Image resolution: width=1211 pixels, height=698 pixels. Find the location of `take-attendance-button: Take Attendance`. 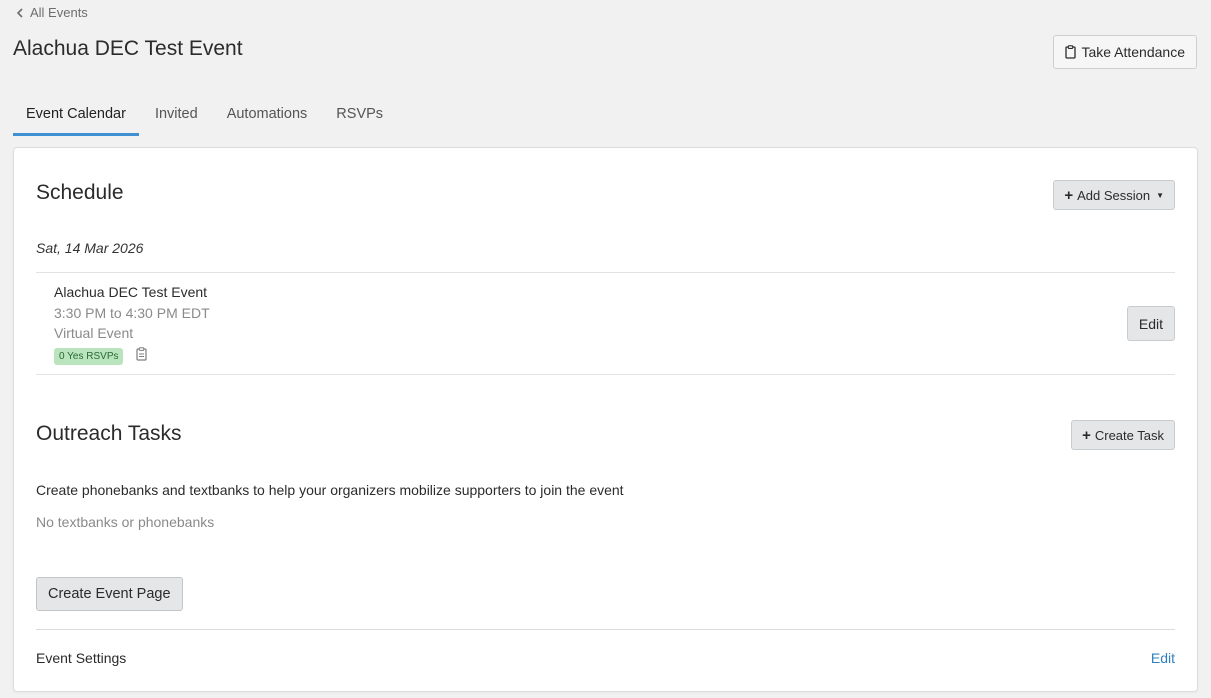

take-attendance-button: Take Attendance is located at coordinates (1125, 52).